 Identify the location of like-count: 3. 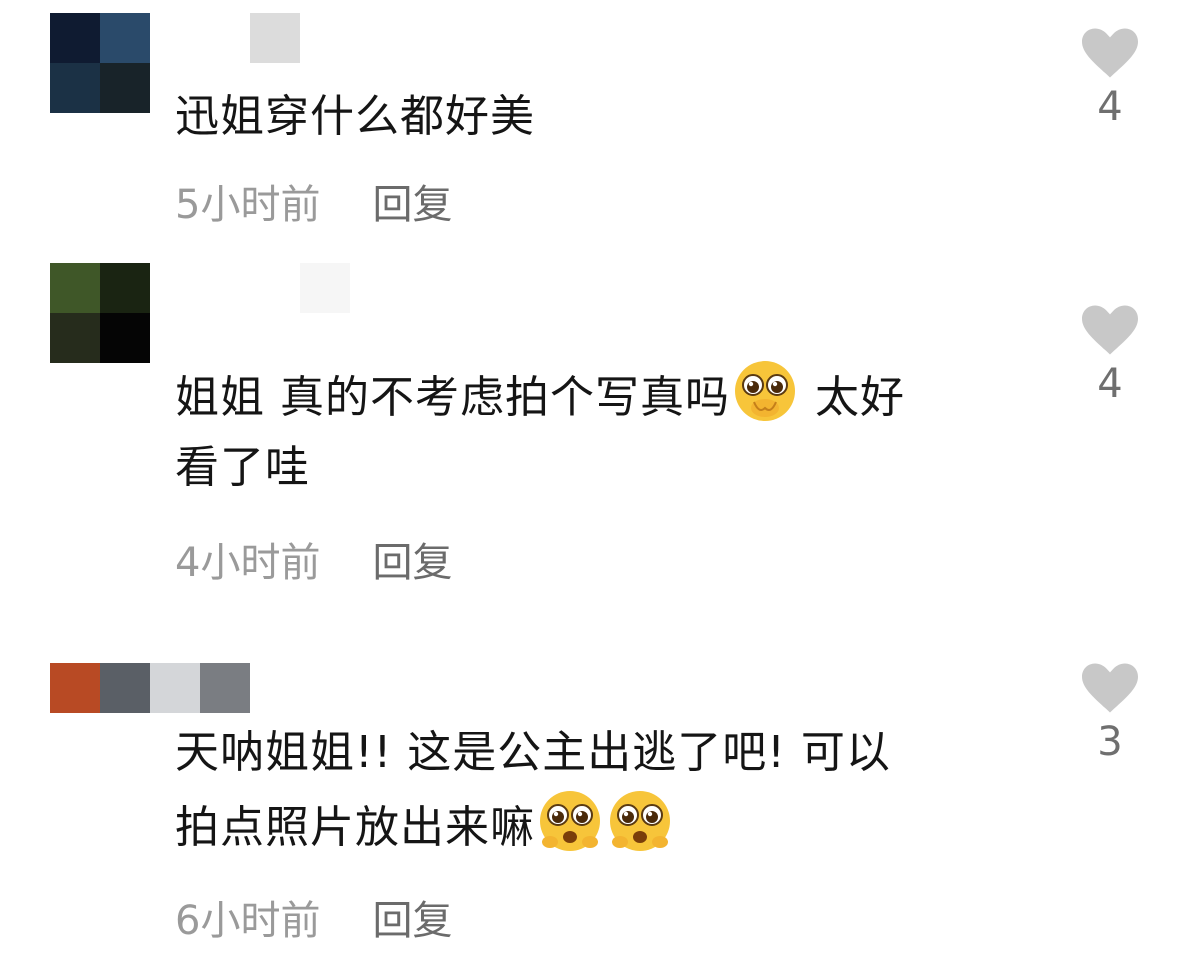
(1110, 742).